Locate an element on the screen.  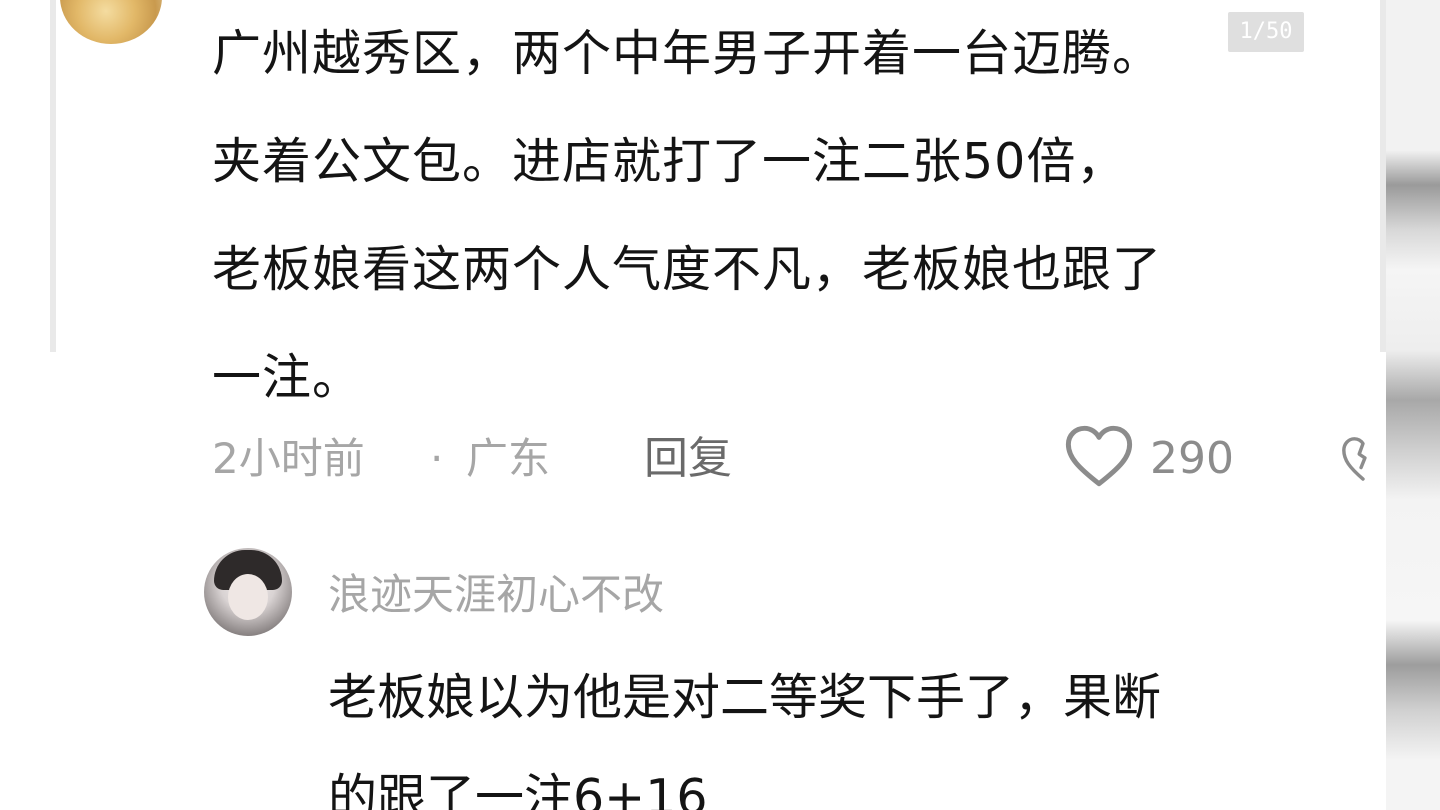
heart-outline-icon is located at coordinates (1099, 458).